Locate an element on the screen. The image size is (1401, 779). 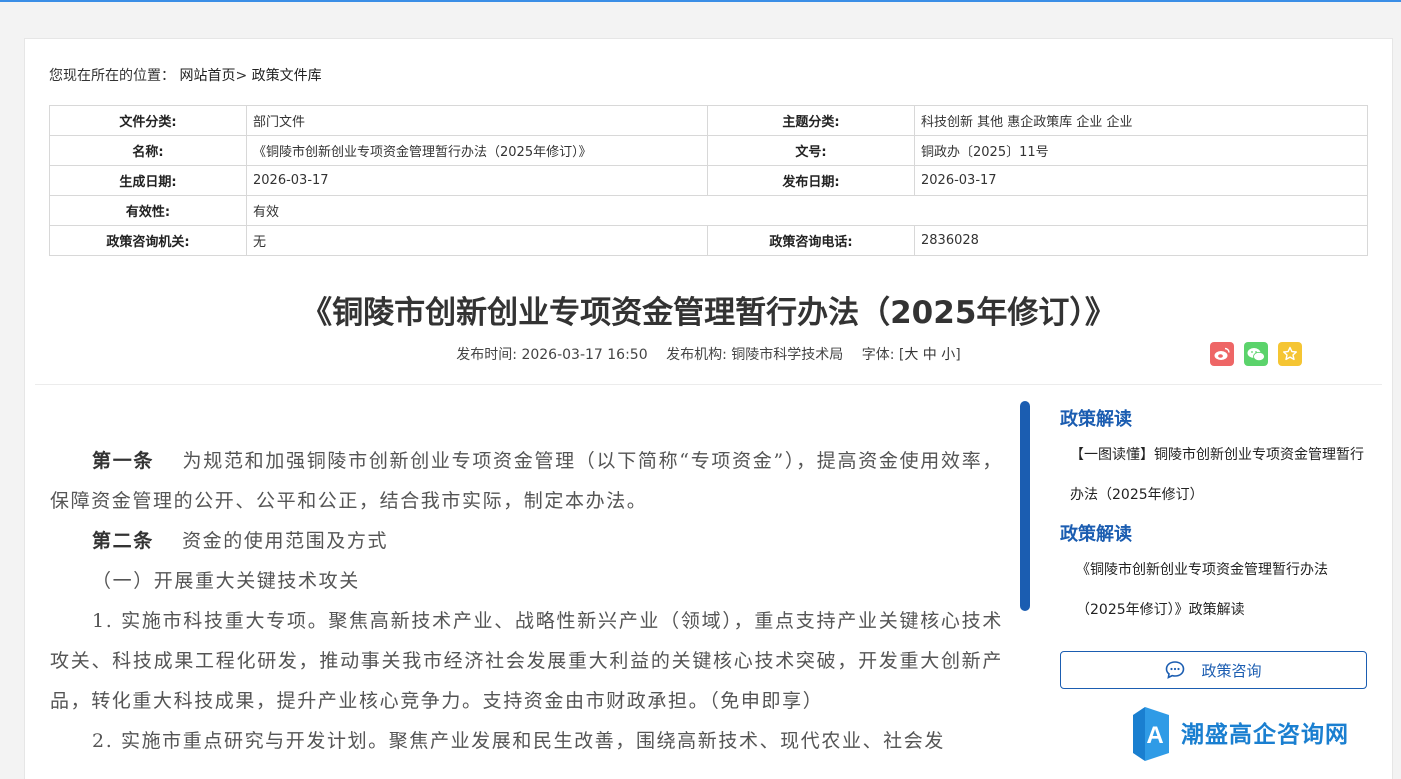
wechat-share-button is located at coordinates (1256, 354).